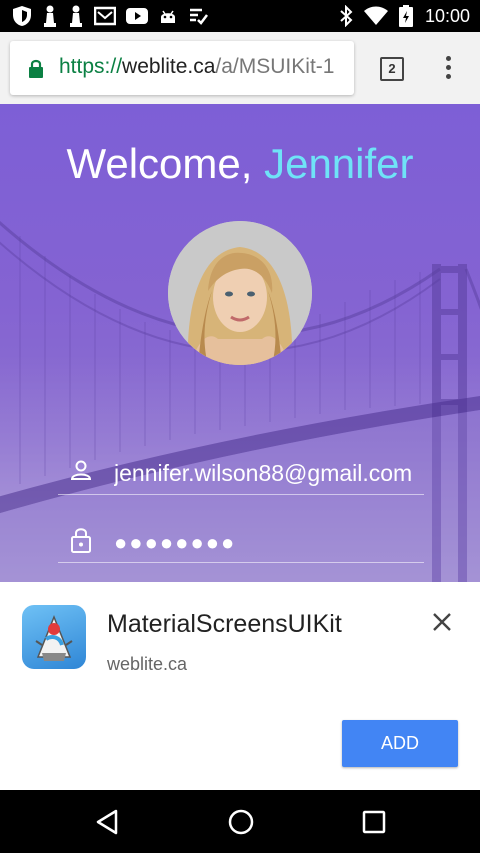  What do you see at coordinates (107, 822) in the screenshot?
I see `back-icon` at bounding box center [107, 822].